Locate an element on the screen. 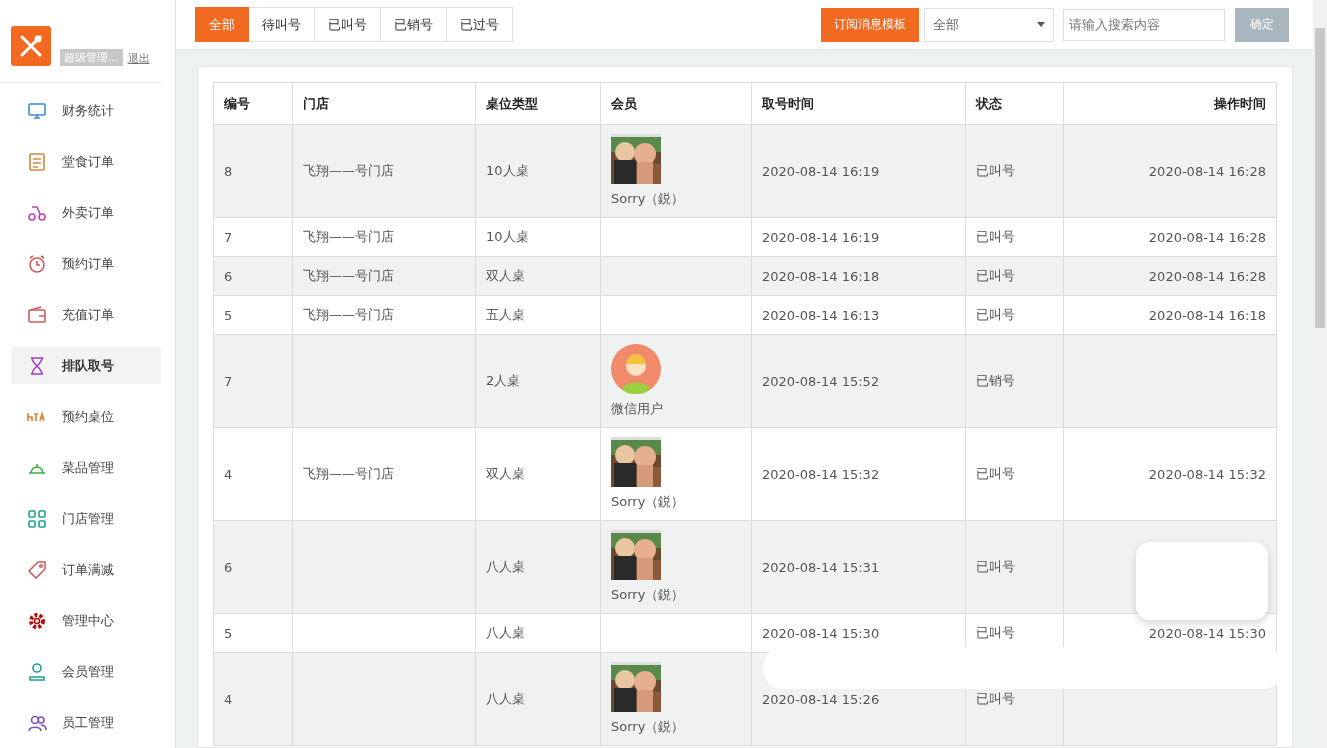 The image size is (1327, 748). sidebar-item: 预约订单 is located at coordinates (86, 263).